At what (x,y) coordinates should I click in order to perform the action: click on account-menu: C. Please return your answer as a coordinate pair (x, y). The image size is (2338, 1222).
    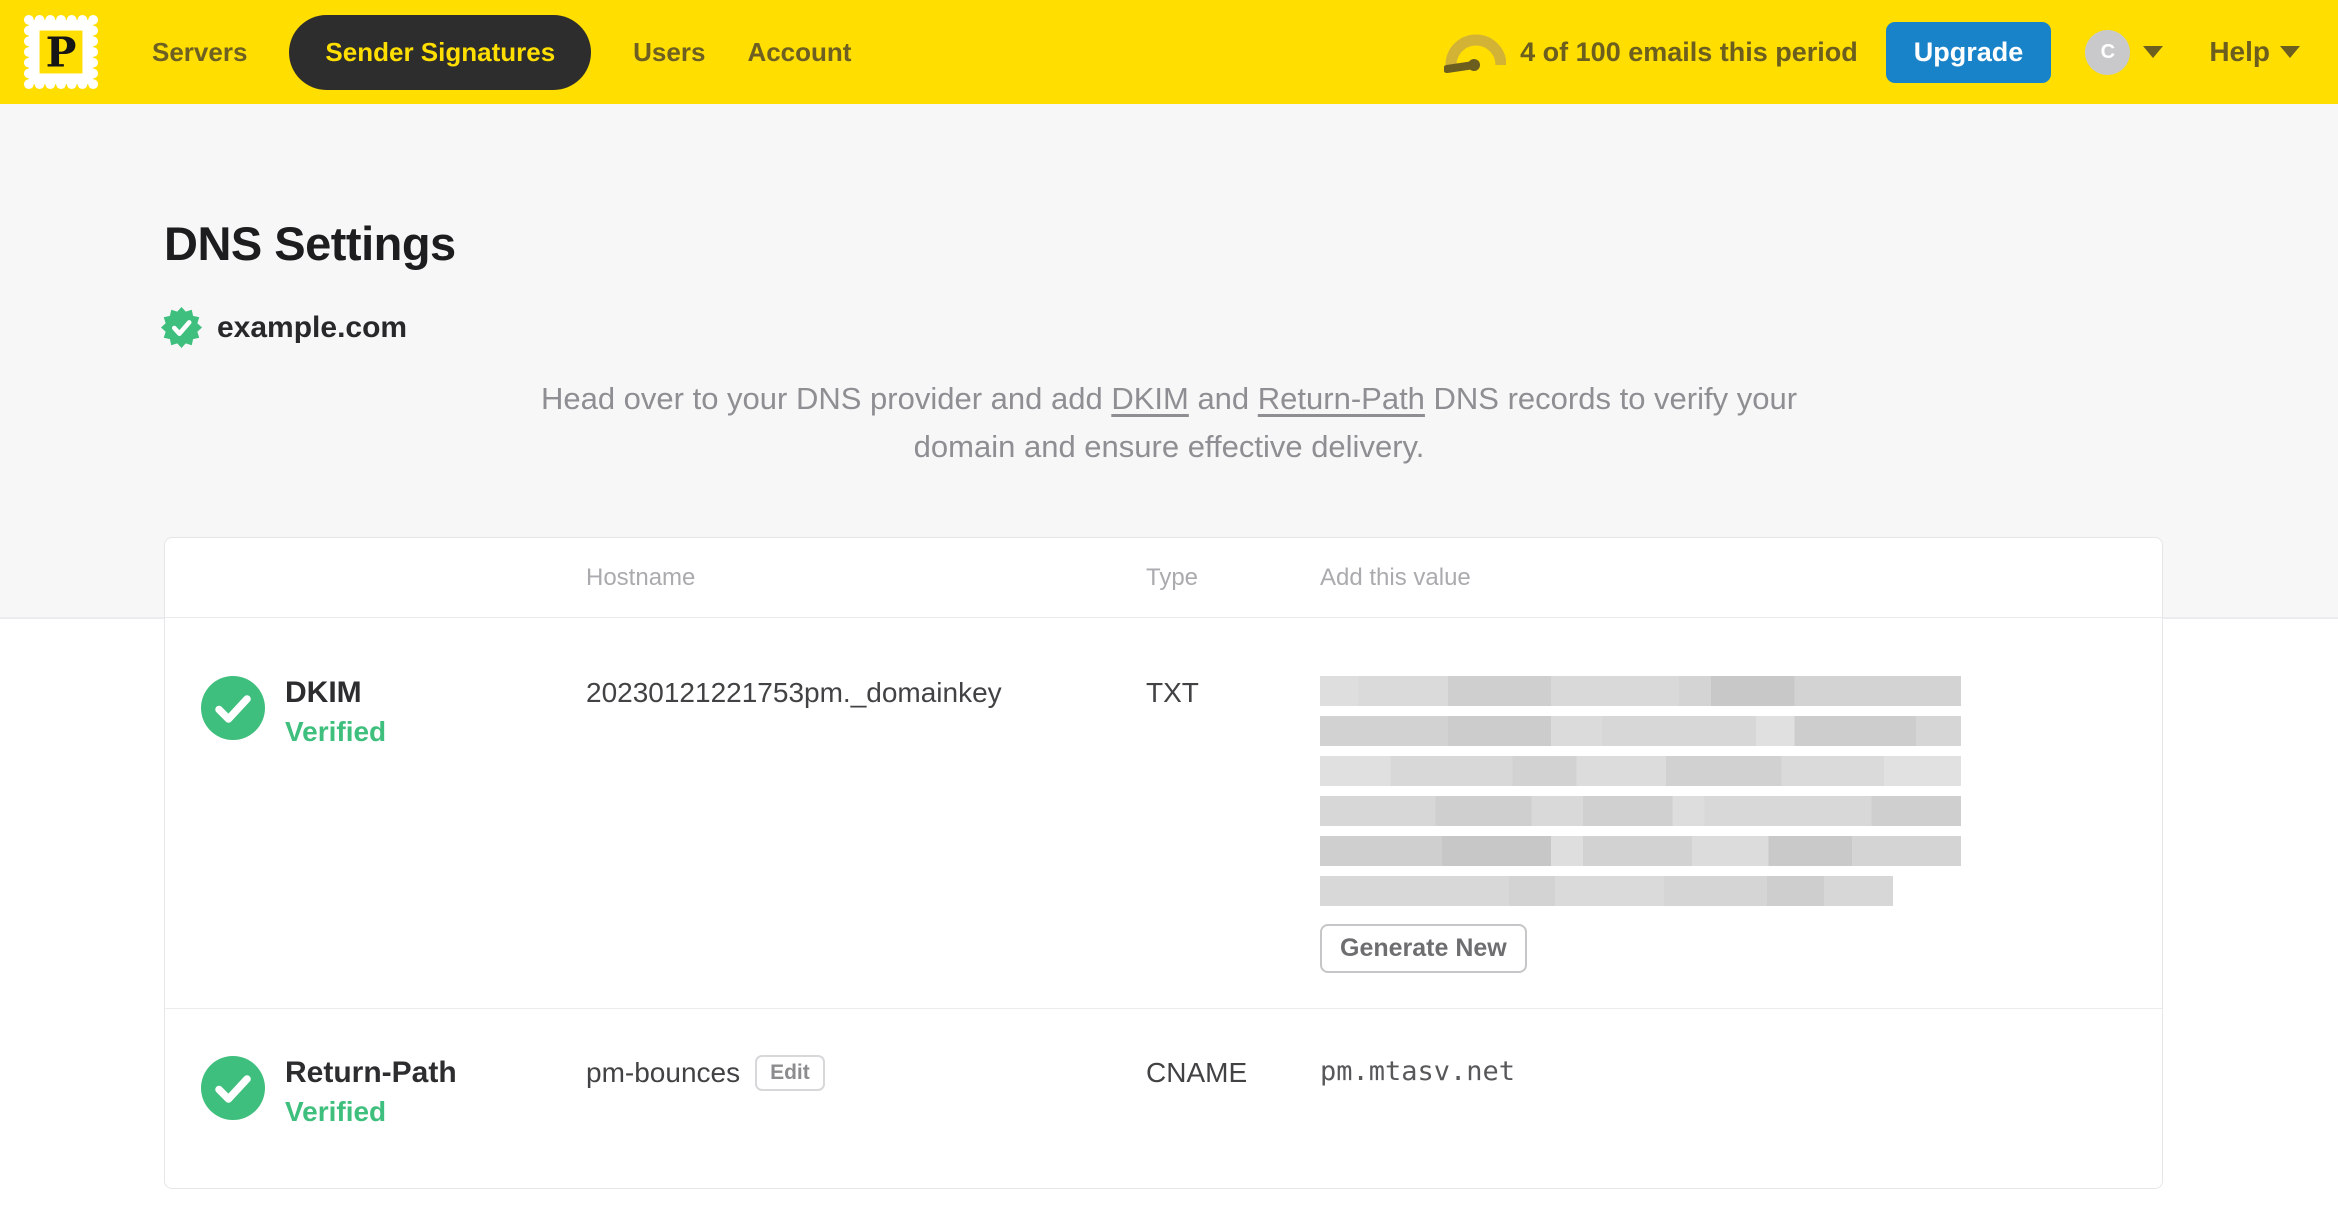
    Looking at the image, I should click on (2124, 52).